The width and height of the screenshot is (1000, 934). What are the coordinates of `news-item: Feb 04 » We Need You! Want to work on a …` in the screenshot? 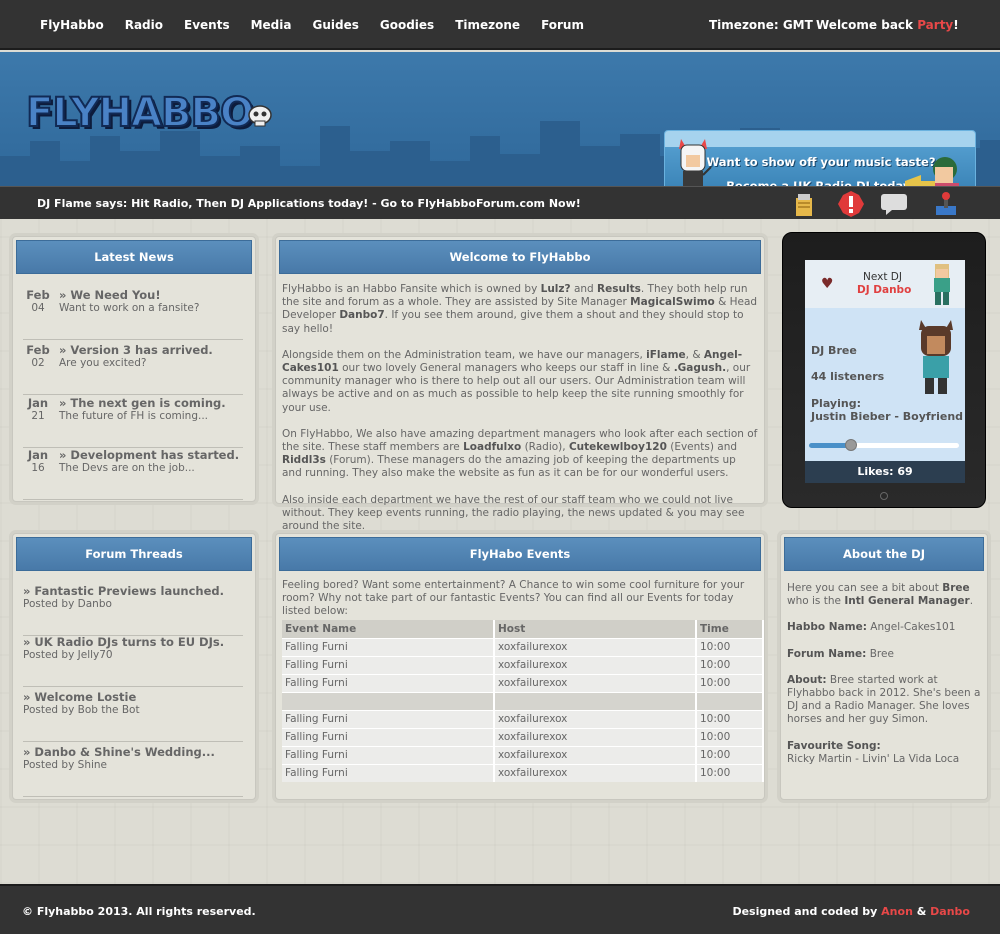 It's located at (133, 314).